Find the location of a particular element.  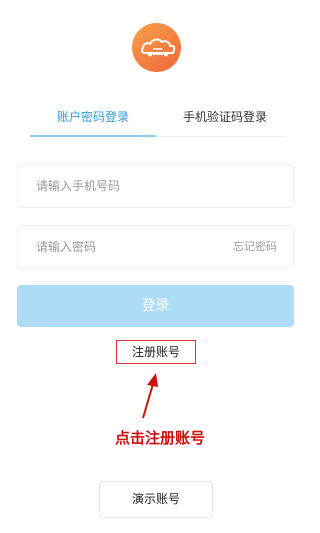

phone-field is located at coordinates (155, 186).